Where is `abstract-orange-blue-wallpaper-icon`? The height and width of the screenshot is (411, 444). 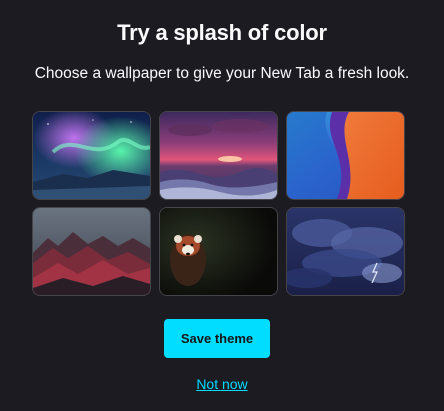 abstract-orange-blue-wallpaper-icon is located at coordinates (345, 155).